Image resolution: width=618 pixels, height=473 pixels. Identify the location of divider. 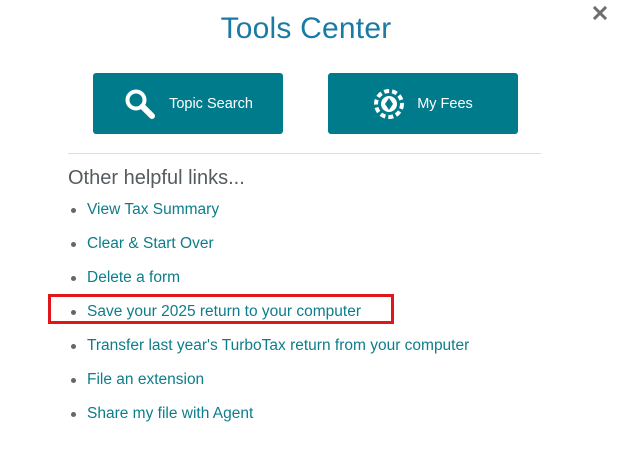
(304, 153).